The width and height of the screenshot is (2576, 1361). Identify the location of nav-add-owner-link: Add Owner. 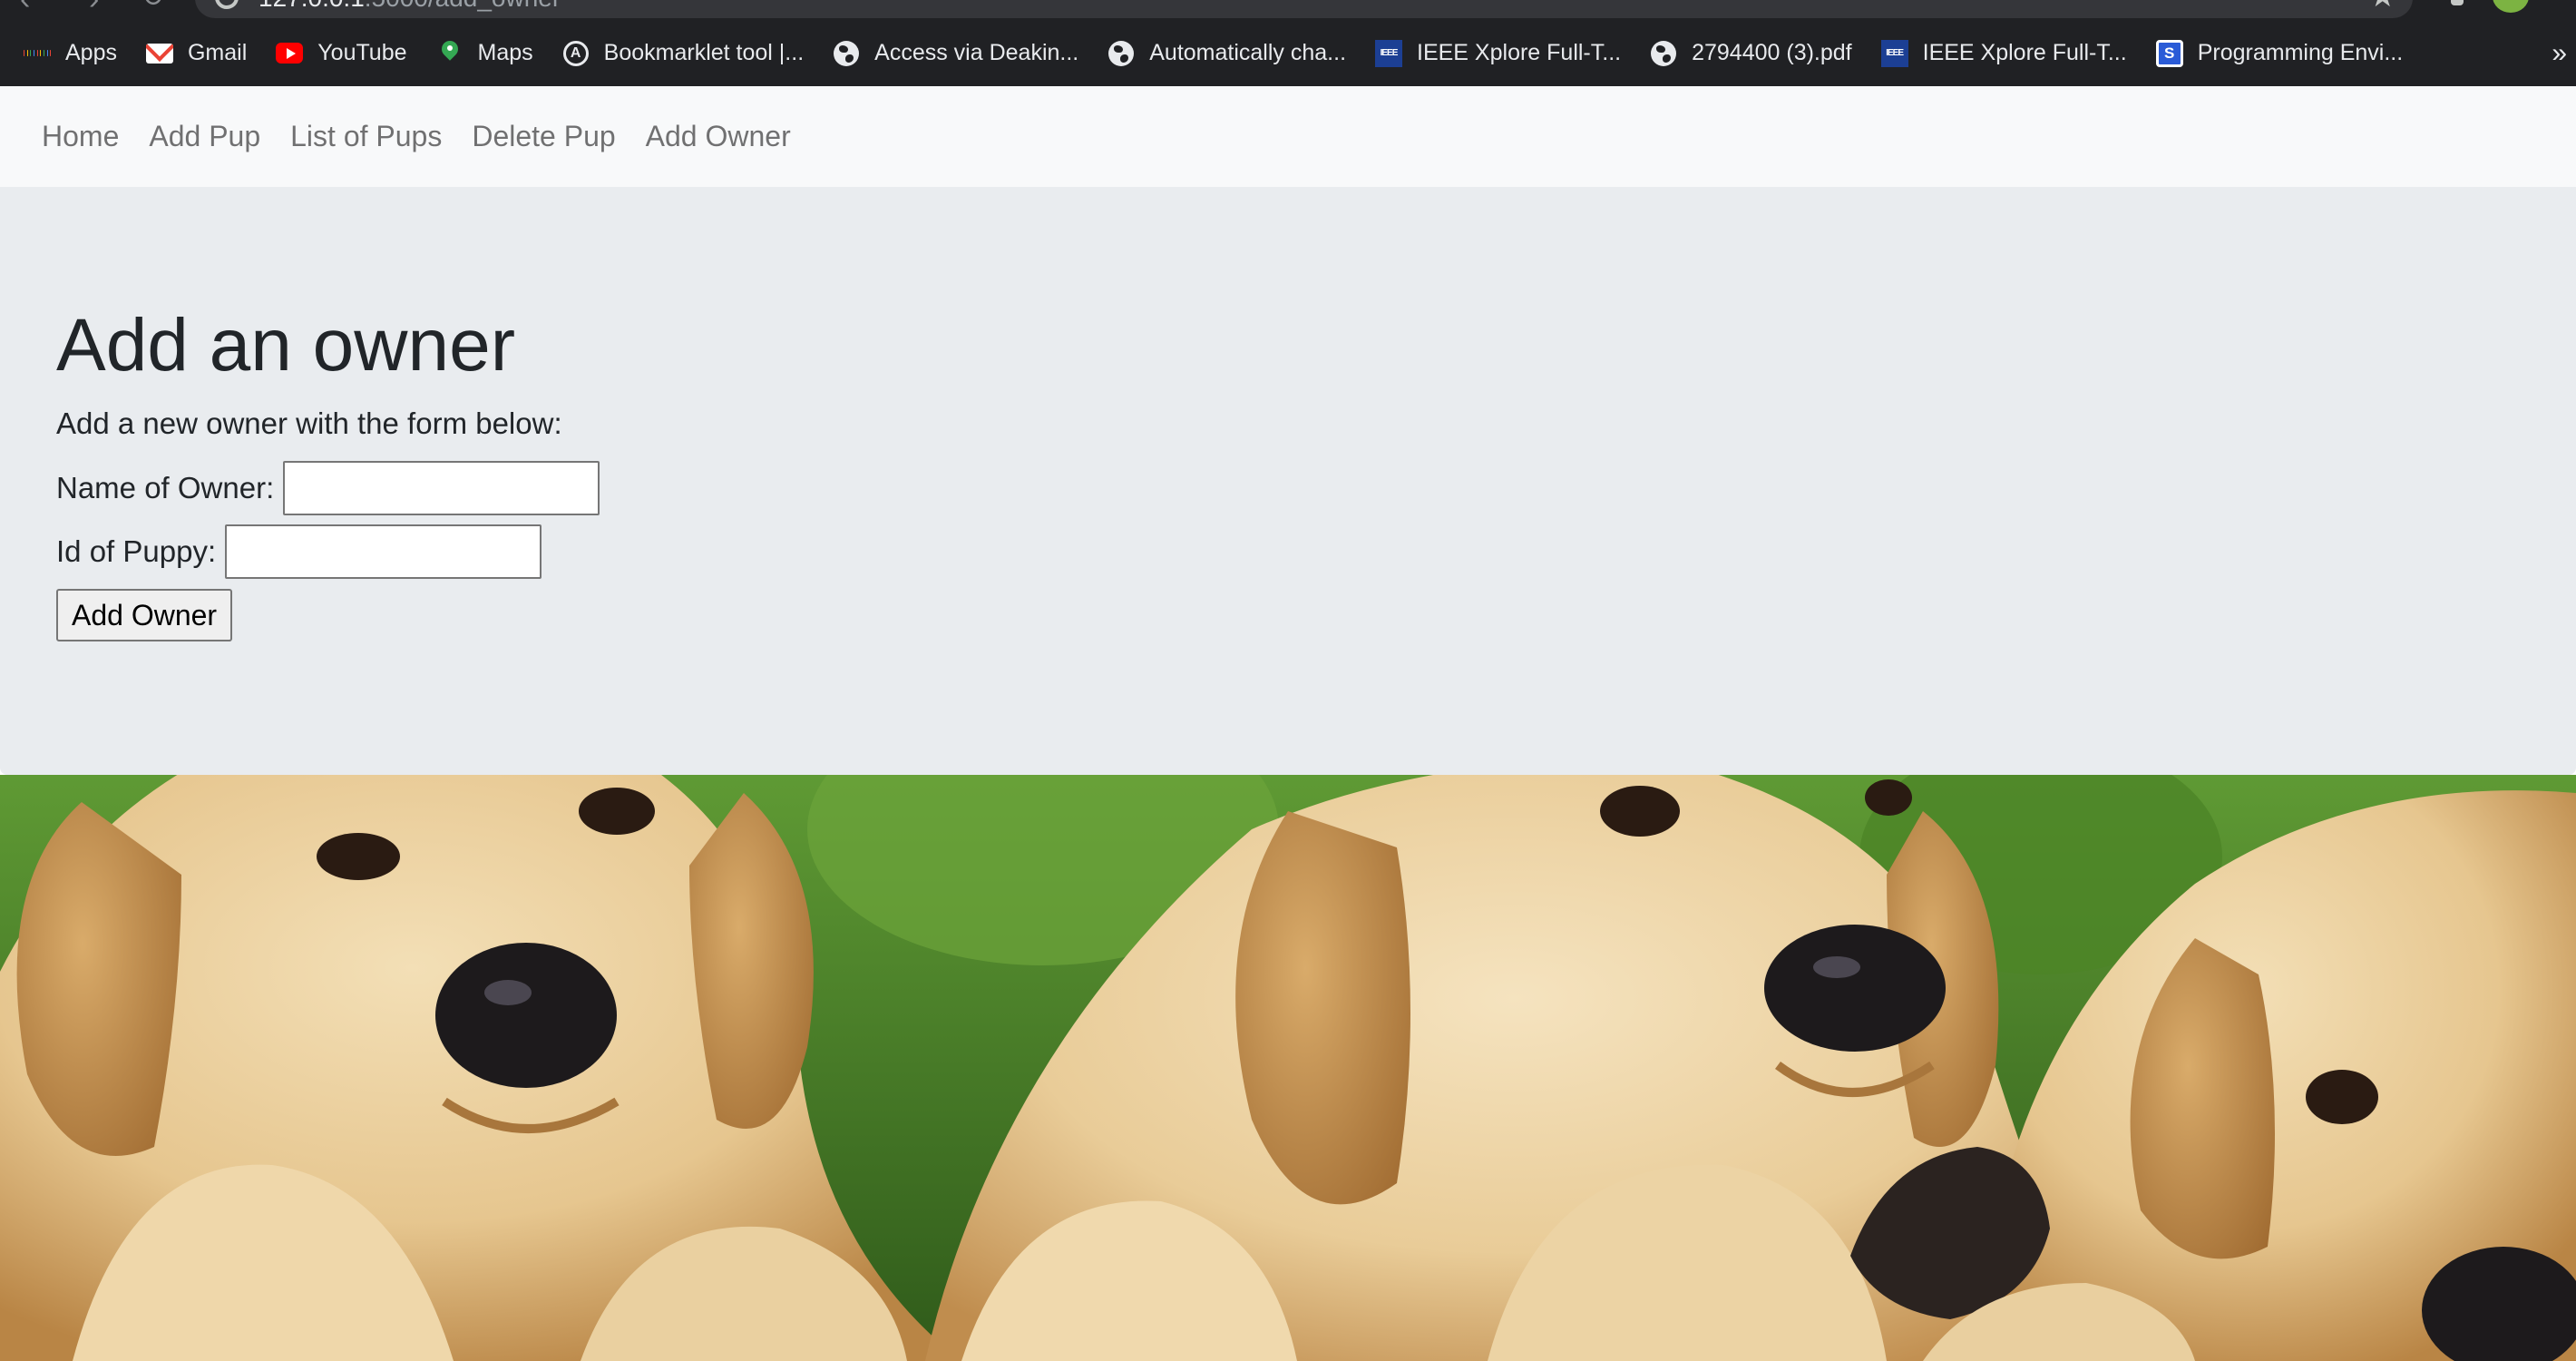
(718, 136).